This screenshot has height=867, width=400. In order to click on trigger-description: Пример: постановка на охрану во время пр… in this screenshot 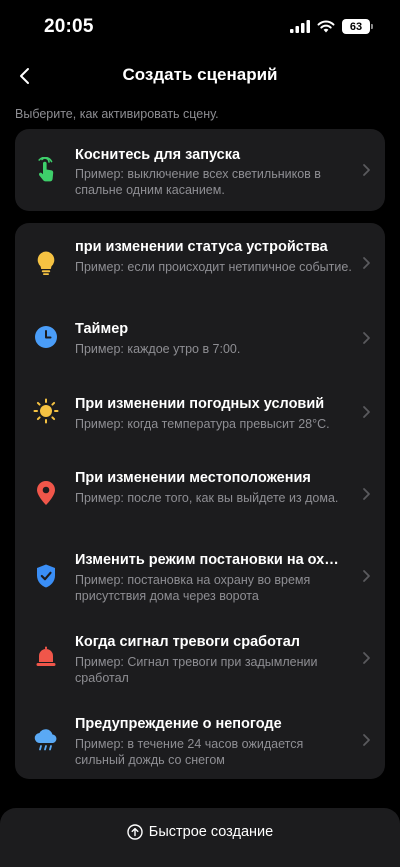, I will do `click(193, 588)`.